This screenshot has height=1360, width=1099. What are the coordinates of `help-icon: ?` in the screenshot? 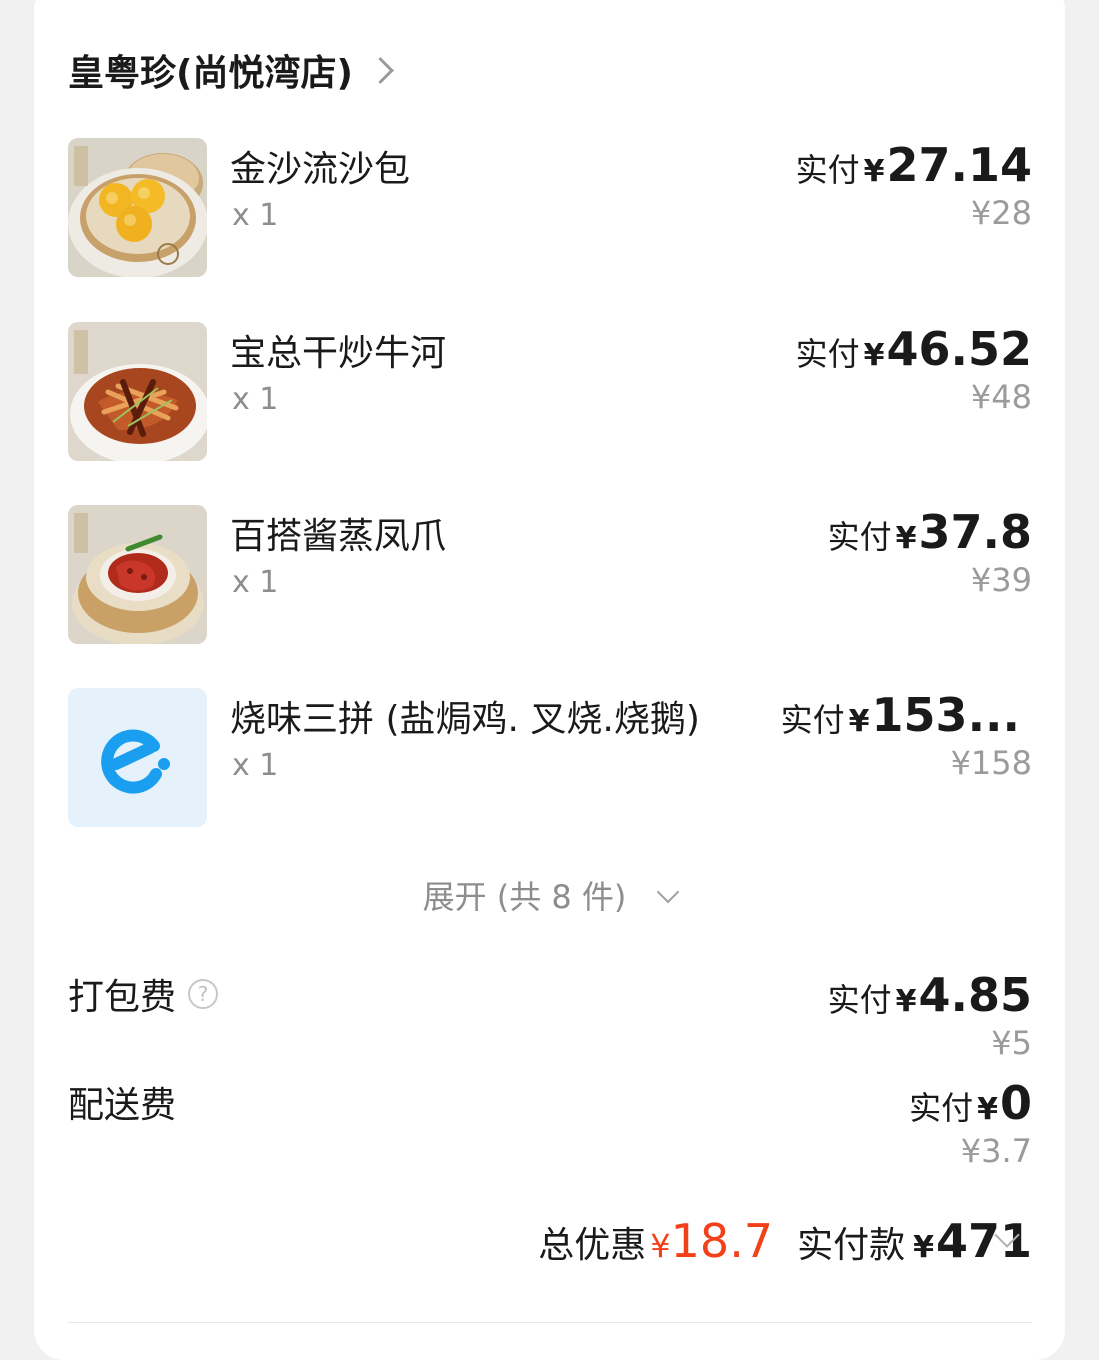 It's located at (203, 994).